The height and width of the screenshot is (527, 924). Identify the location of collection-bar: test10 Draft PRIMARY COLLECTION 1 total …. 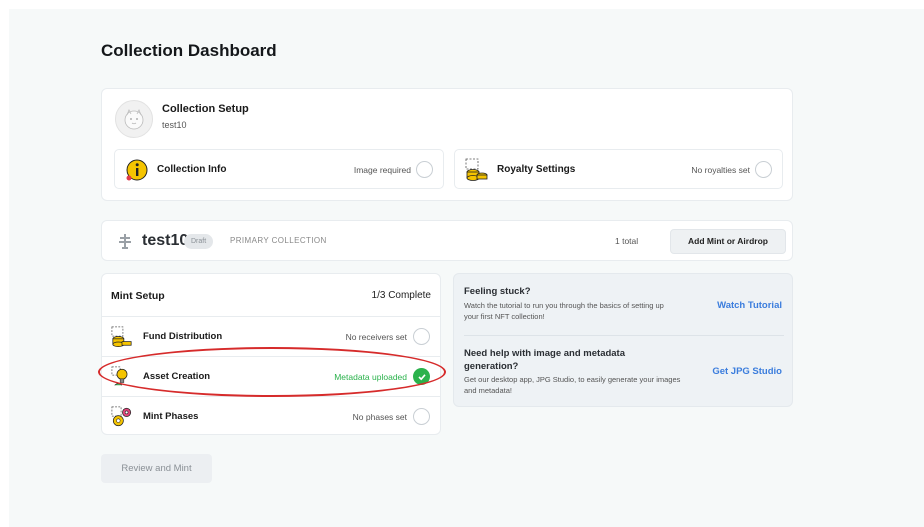
(447, 240).